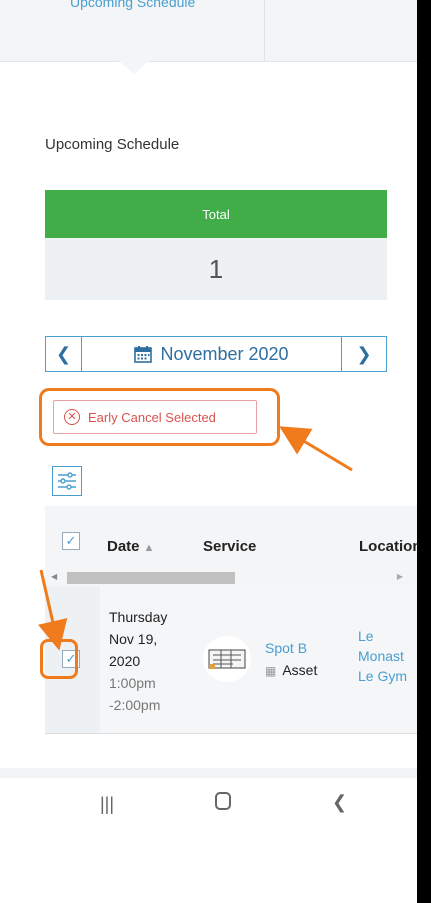 This screenshot has height=903, width=431. I want to click on table-horizontal-scrollbar: ◀ ▶, so click(231, 578).